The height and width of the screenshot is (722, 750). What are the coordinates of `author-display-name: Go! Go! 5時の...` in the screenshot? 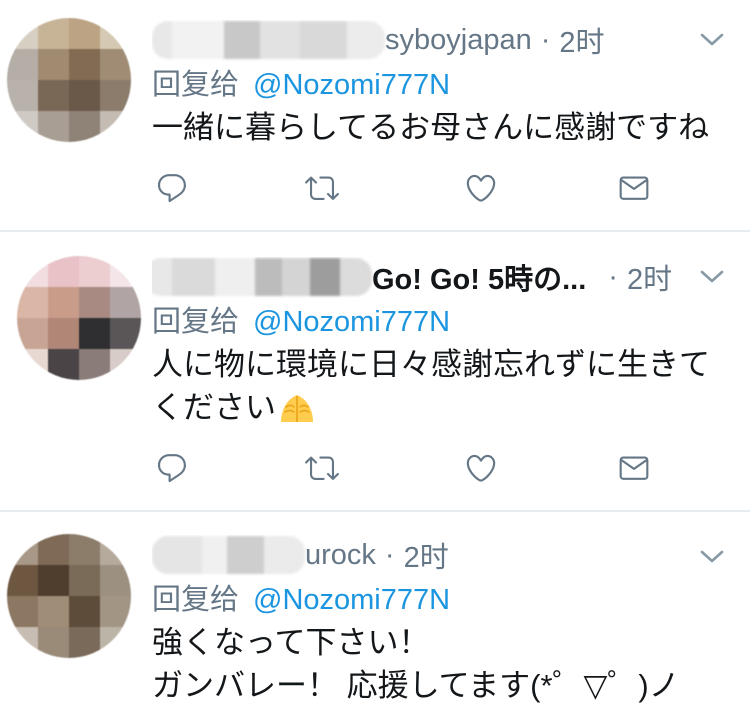 It's located at (479, 277).